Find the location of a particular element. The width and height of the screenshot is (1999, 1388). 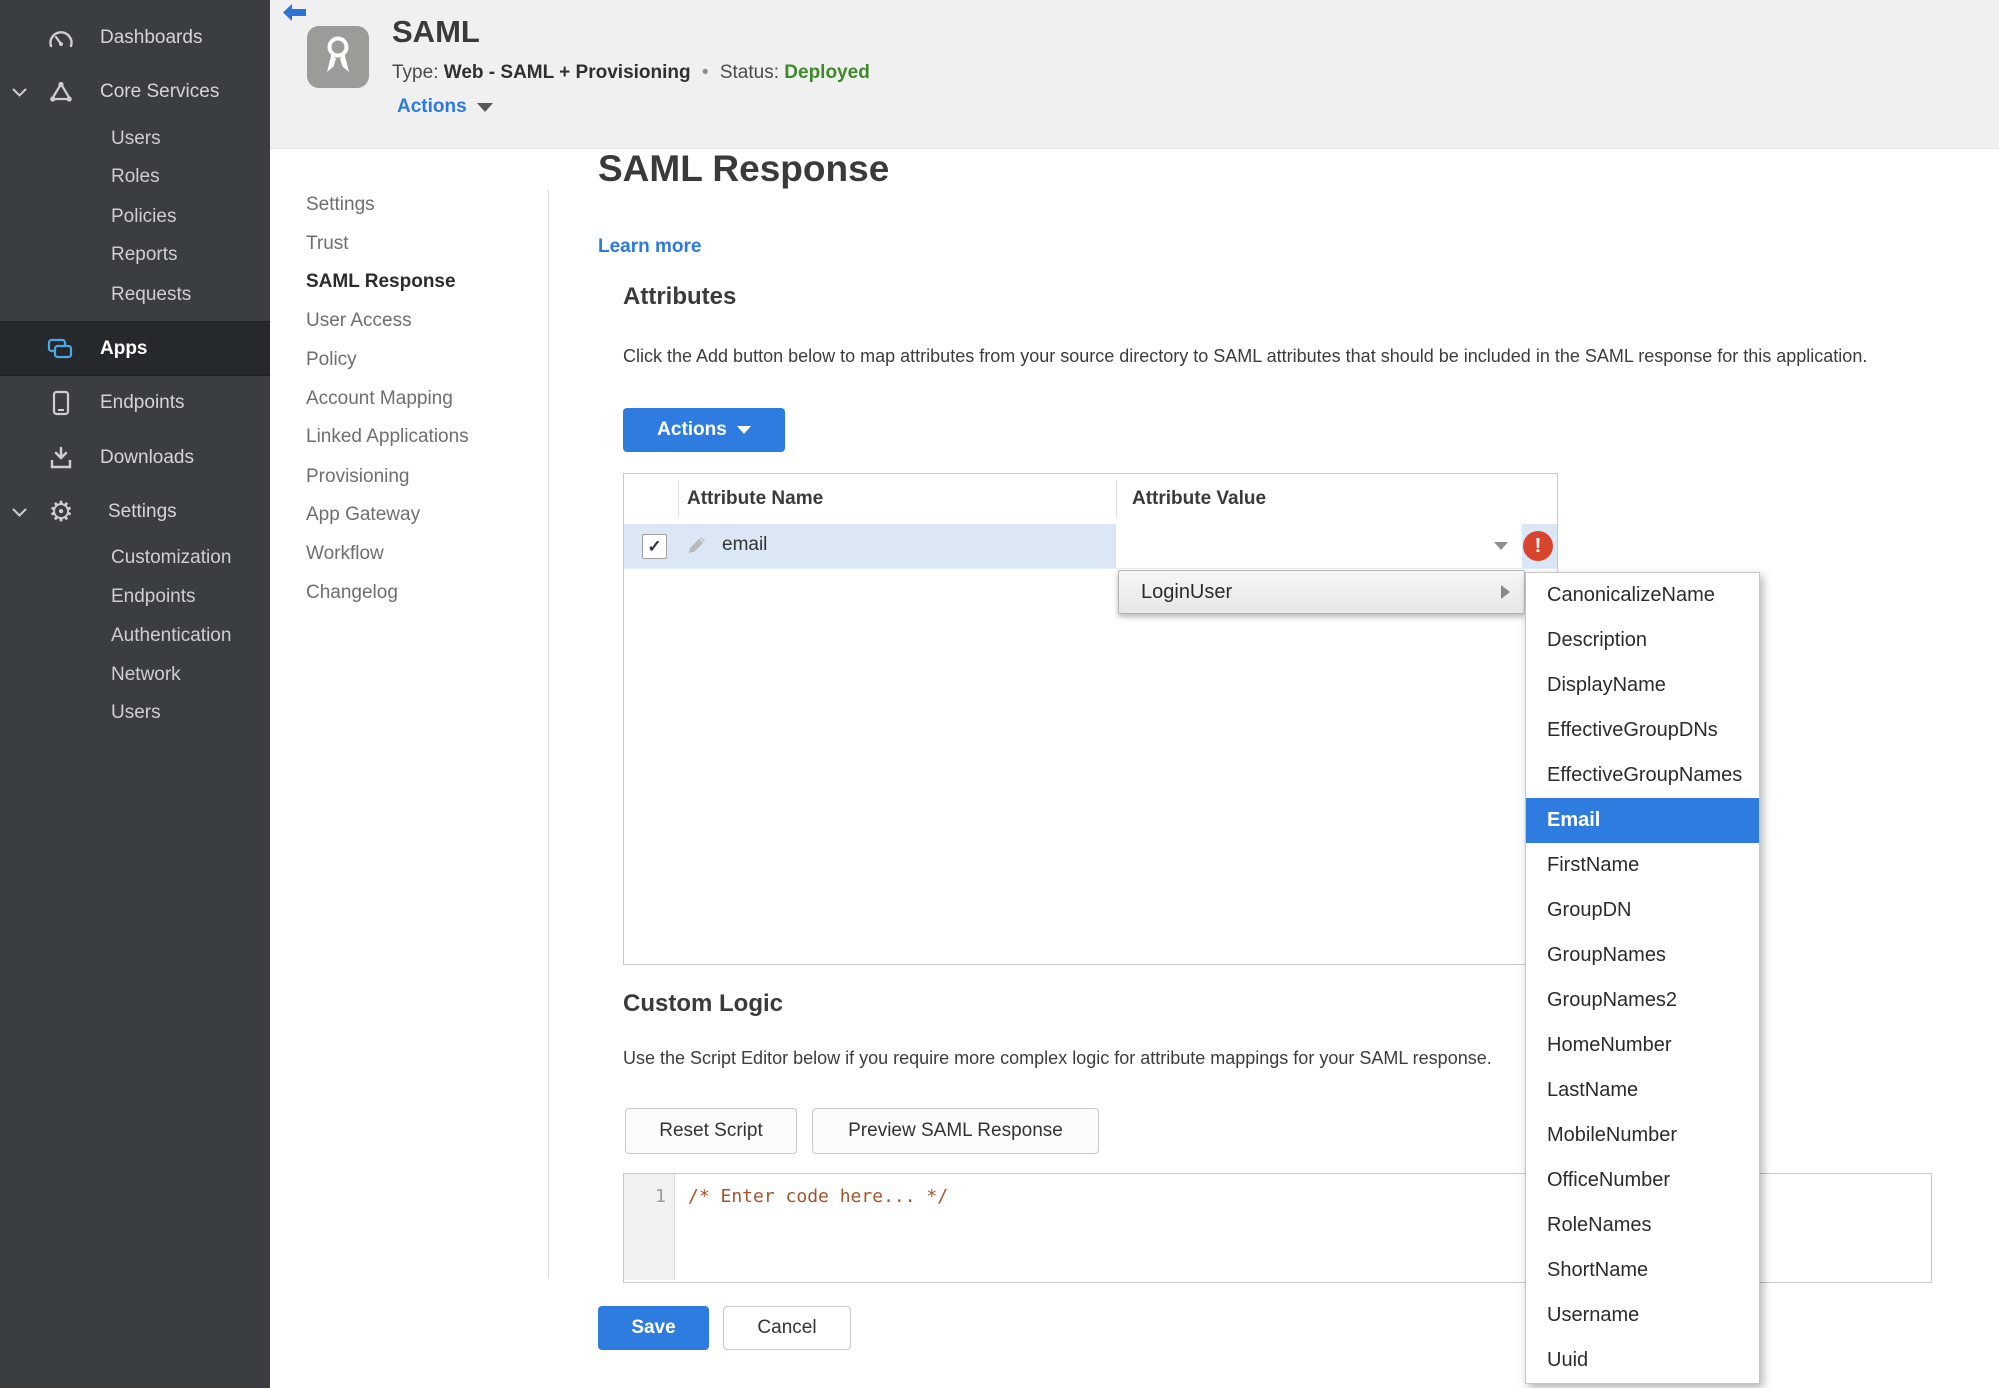

tab-saml-response: SAML Response is located at coordinates (381, 282).